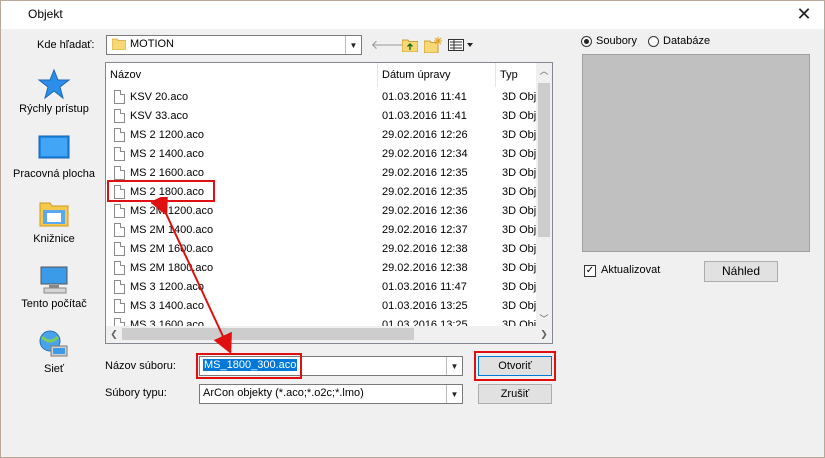 The image size is (825, 458). What do you see at coordinates (412, 15) in the screenshot?
I see `title-bar: Objekt ✕` at bounding box center [412, 15].